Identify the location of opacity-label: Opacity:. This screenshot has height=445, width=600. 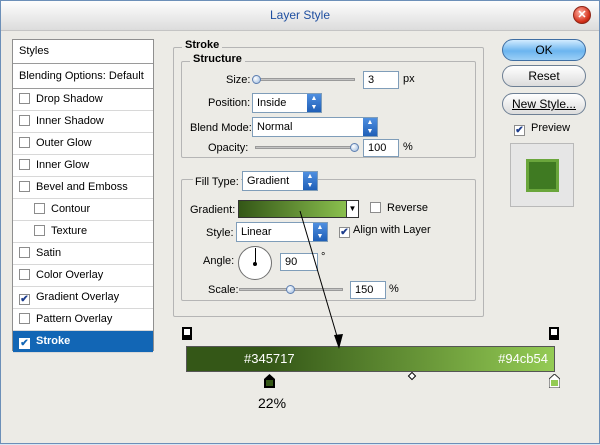
(228, 148).